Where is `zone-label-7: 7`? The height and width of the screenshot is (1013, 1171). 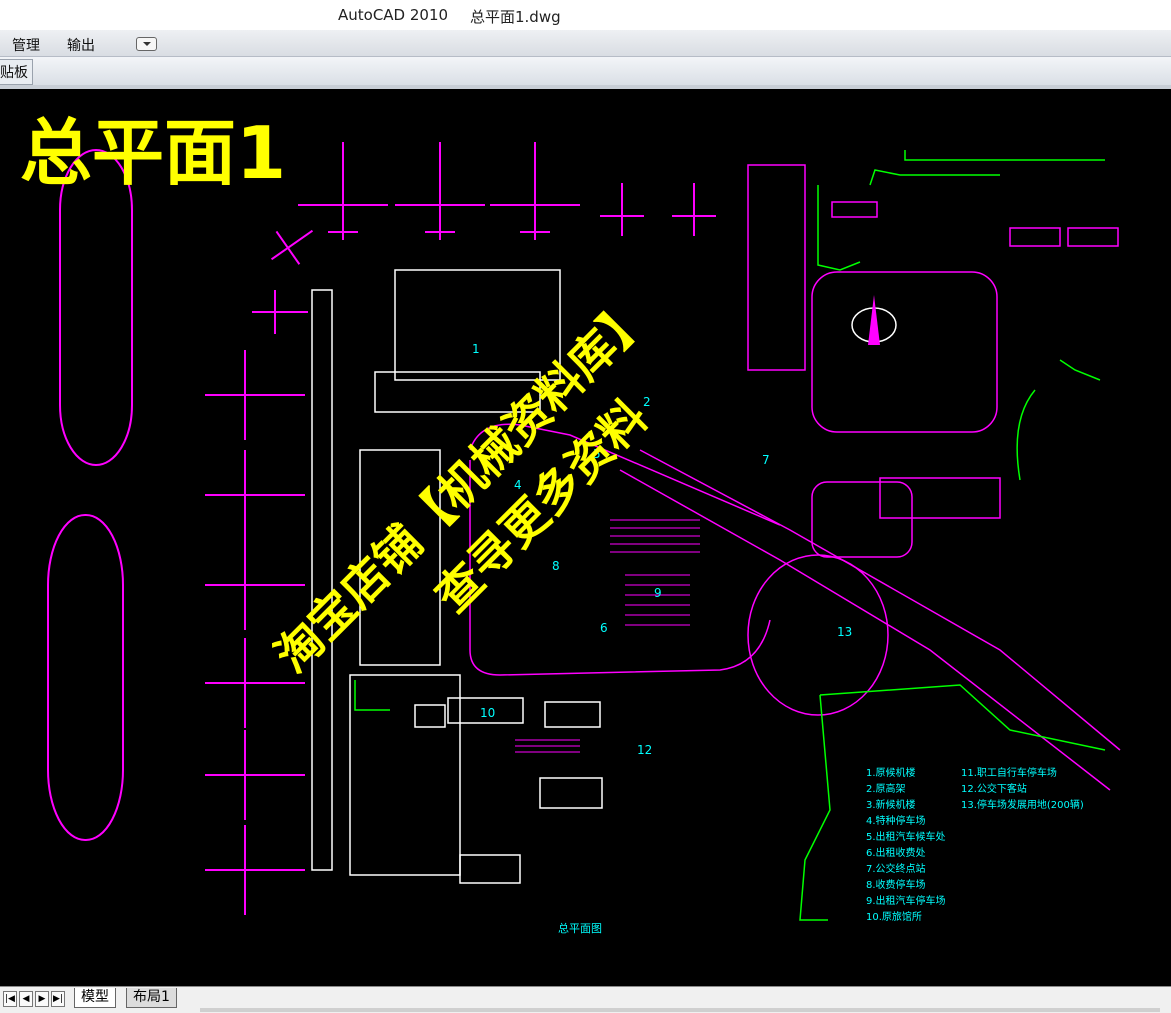
zone-label-7: 7 is located at coordinates (766, 460).